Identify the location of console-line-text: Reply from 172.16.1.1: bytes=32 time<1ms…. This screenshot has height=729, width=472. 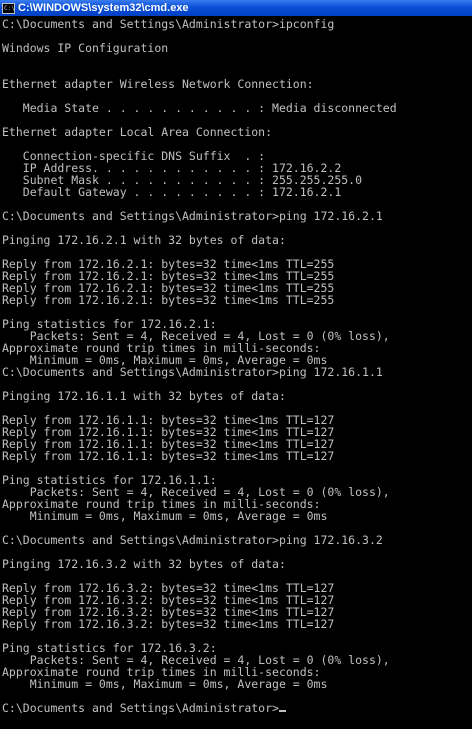
(168, 456).